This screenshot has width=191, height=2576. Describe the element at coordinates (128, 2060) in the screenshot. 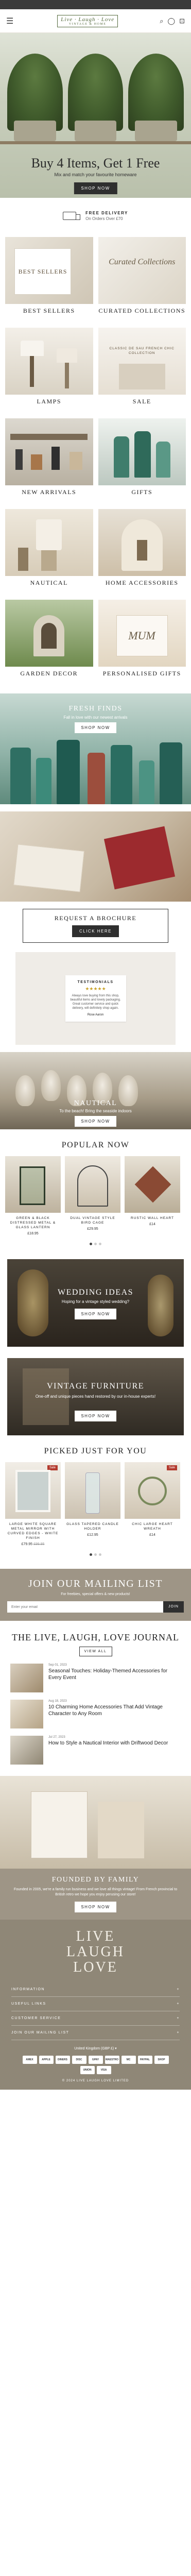

I see `mastercard-icon: MC` at that location.